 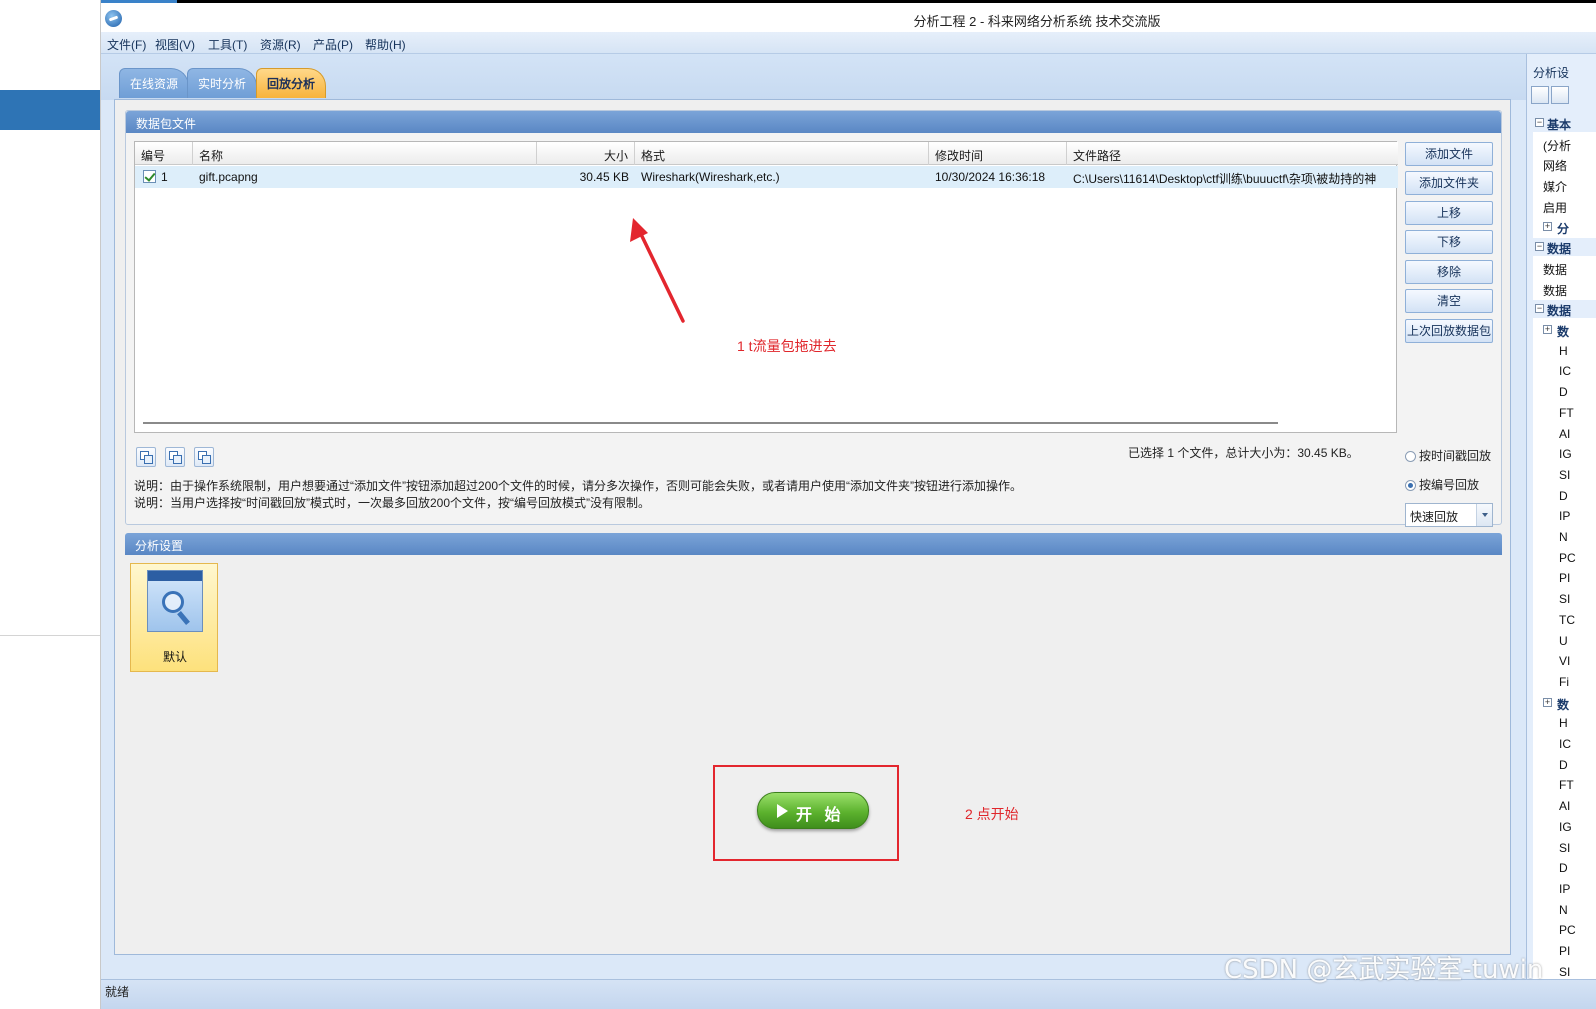 I want to click on chevron-down-icon, so click(x=1484, y=515).